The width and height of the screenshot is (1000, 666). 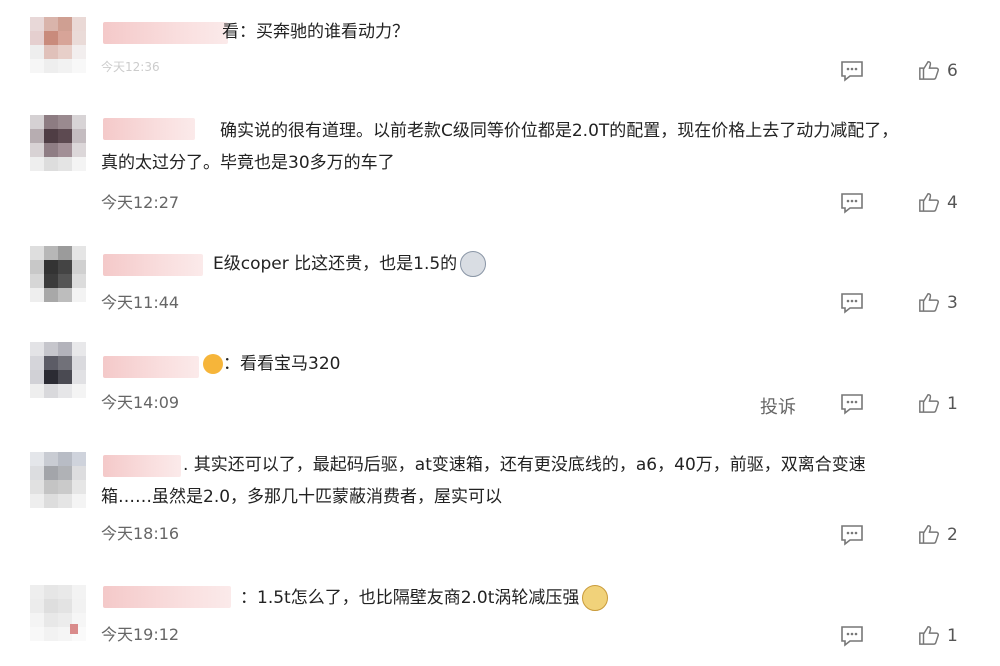 I want to click on comment-time: 今天11:44, so click(x=140, y=302).